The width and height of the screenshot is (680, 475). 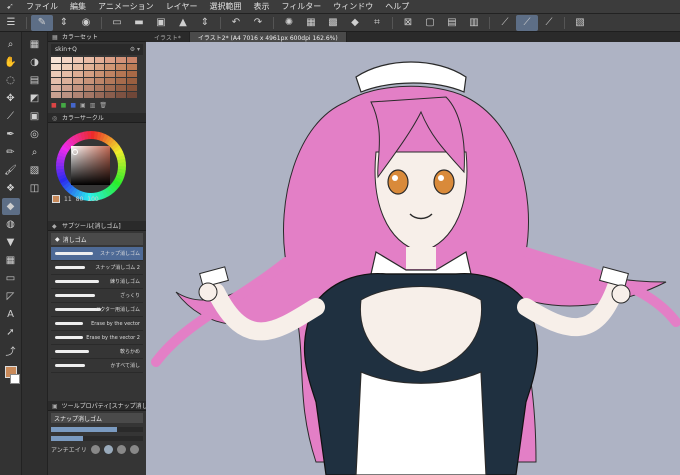 I want to click on pencil-icon: ✏, so click(x=11, y=152).